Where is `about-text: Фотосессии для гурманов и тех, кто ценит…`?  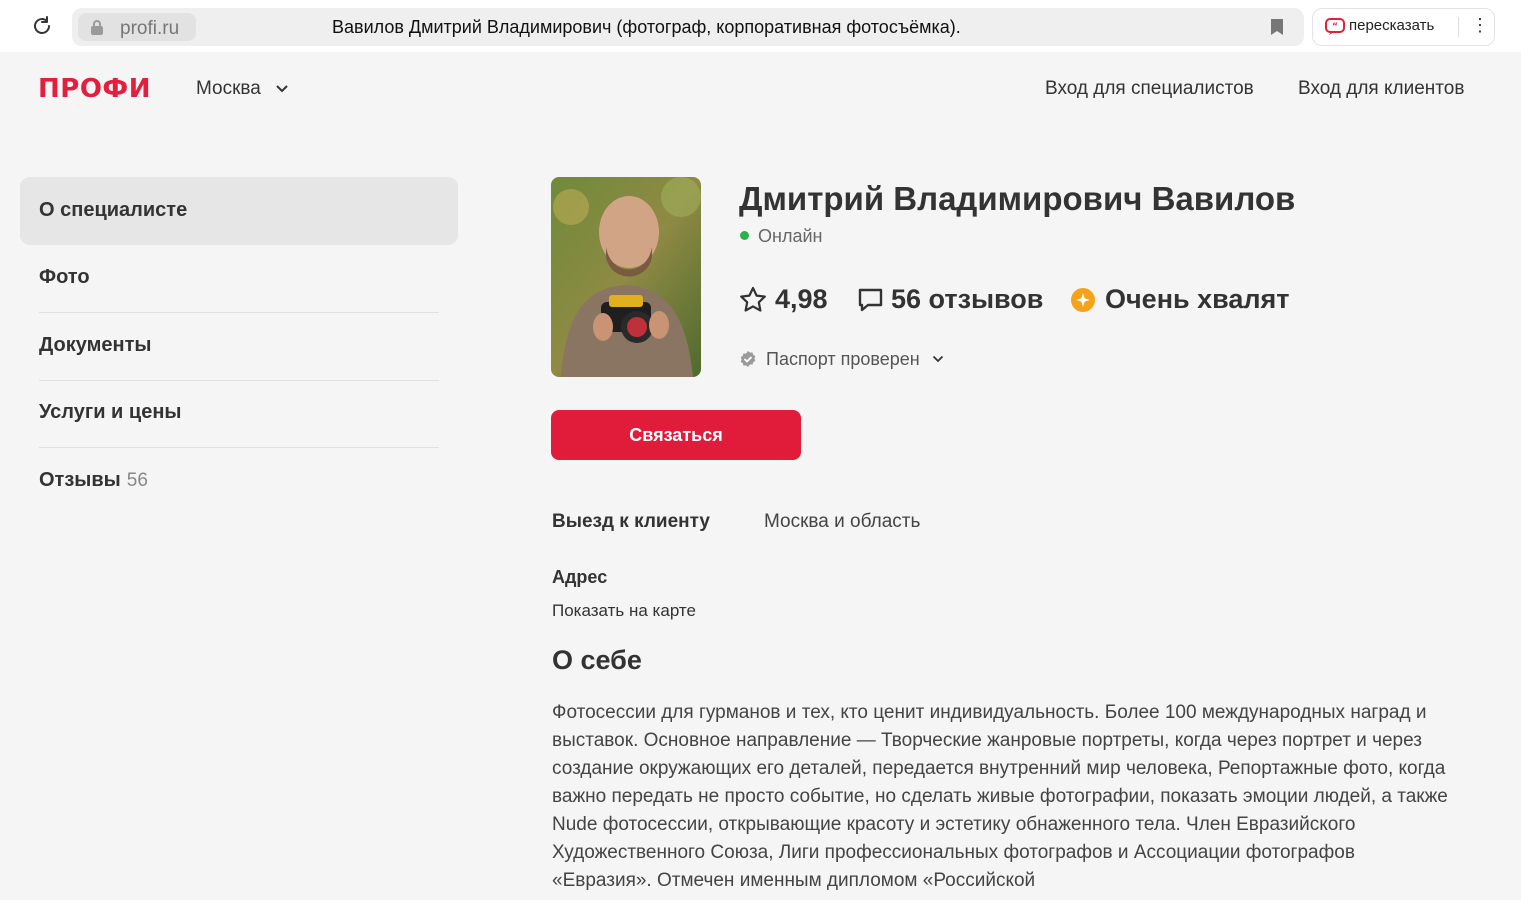 about-text: Фотосессии для гурманов и тех, кто ценит… is located at coordinates (1000, 796).